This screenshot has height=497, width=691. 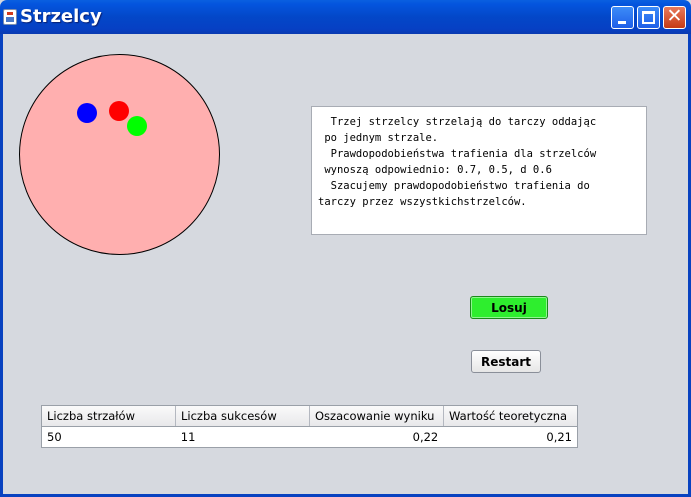 What do you see at coordinates (506, 361) in the screenshot?
I see `restart-button: Restart` at bounding box center [506, 361].